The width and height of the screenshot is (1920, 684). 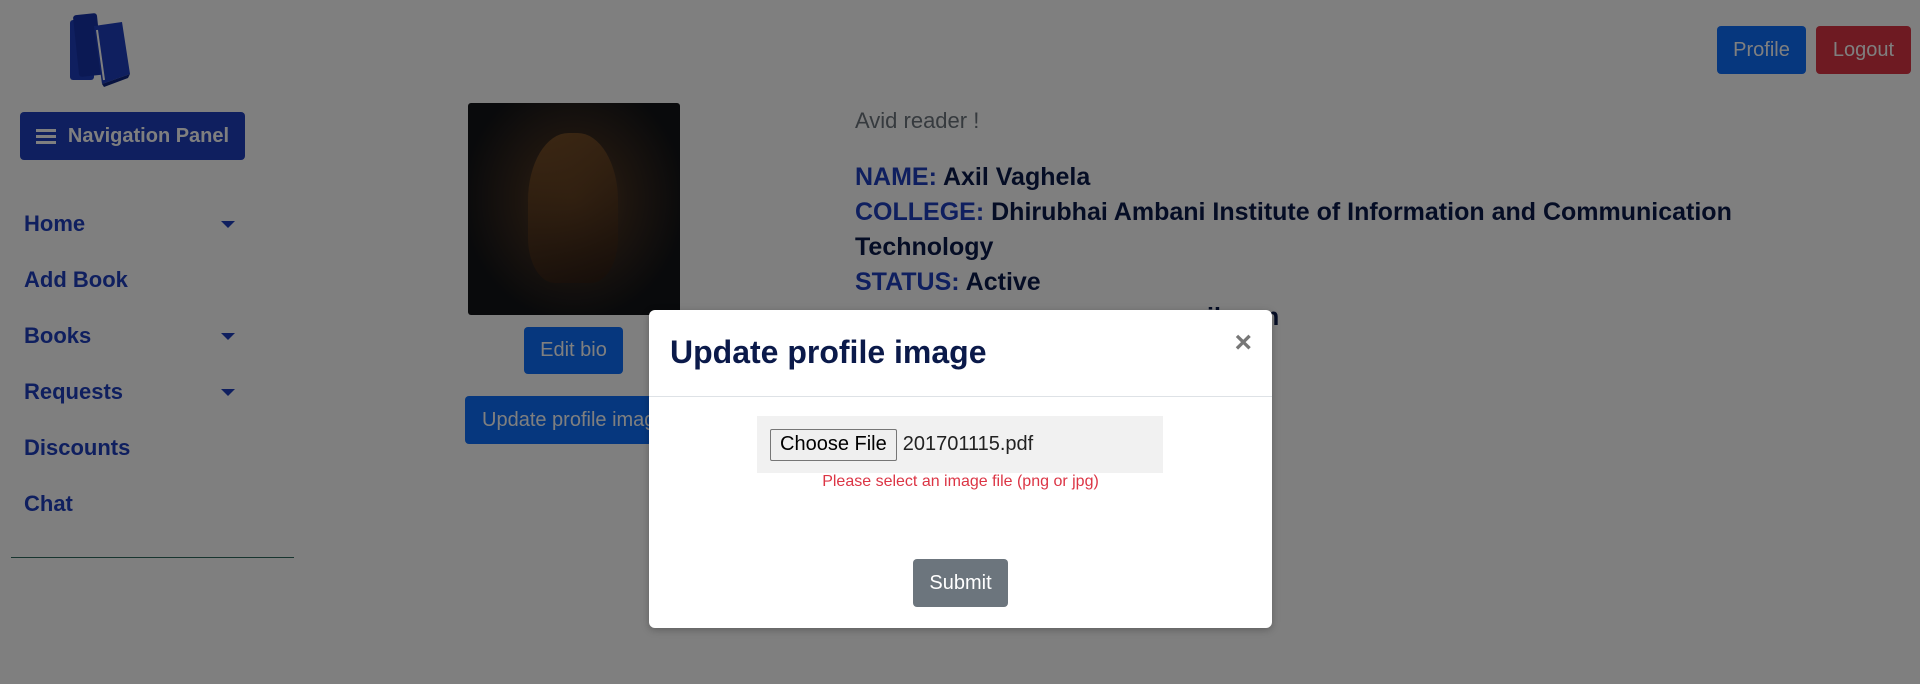 What do you see at coordinates (828, 352) in the screenshot?
I see `modal-title: Update profile image` at bounding box center [828, 352].